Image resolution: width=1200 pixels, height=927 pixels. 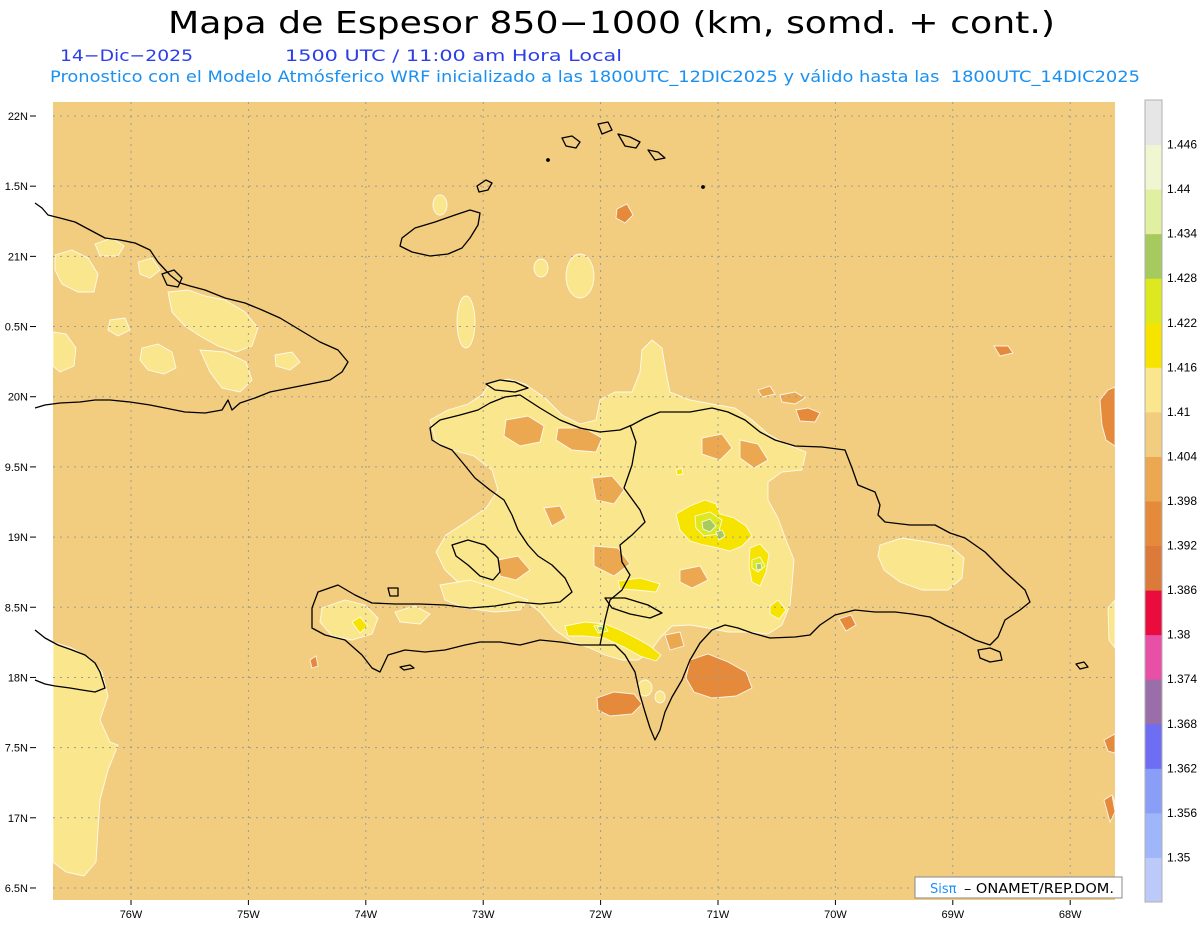 I want to click on colorbar-label: 1.392, so click(x=1182, y=546).